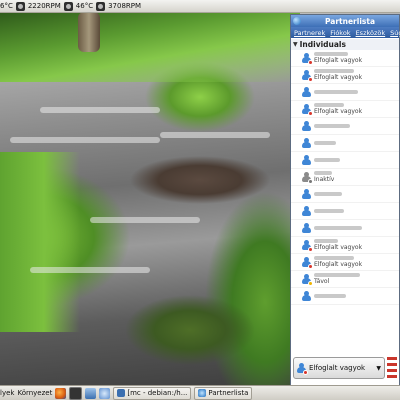 Image resolution: width=400 pixels, height=400 pixels. Describe the element at coordinates (44, 6) in the screenshot. I see `fan-speed-readout: 2220RPM` at that location.